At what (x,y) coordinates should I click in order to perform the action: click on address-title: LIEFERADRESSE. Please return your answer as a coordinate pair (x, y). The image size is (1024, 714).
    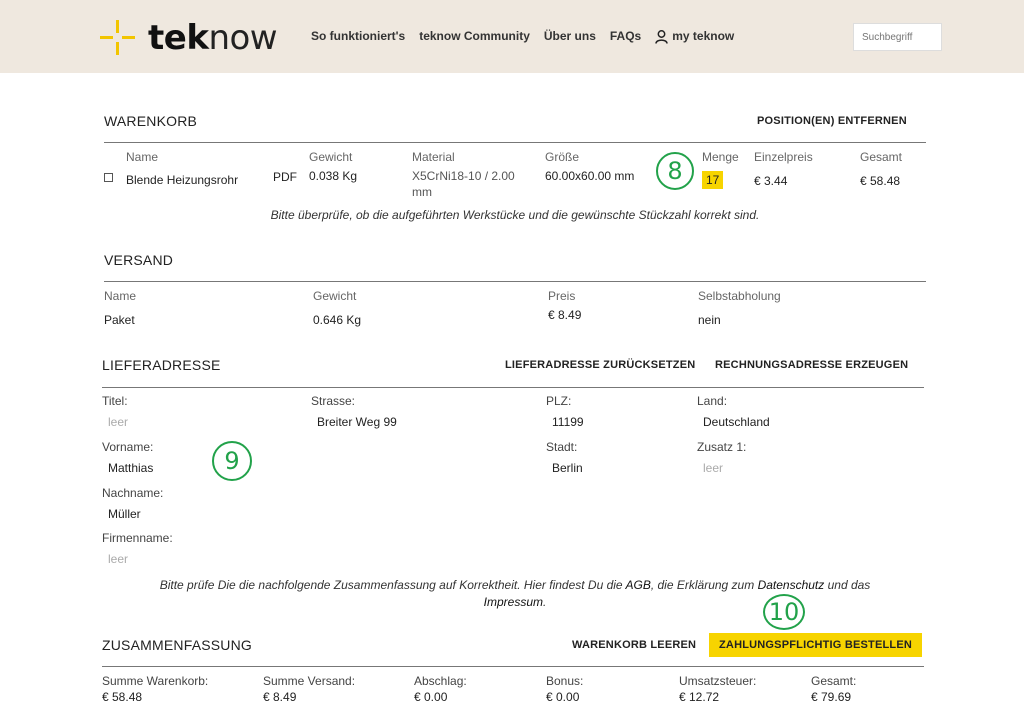
    Looking at the image, I should click on (161, 365).